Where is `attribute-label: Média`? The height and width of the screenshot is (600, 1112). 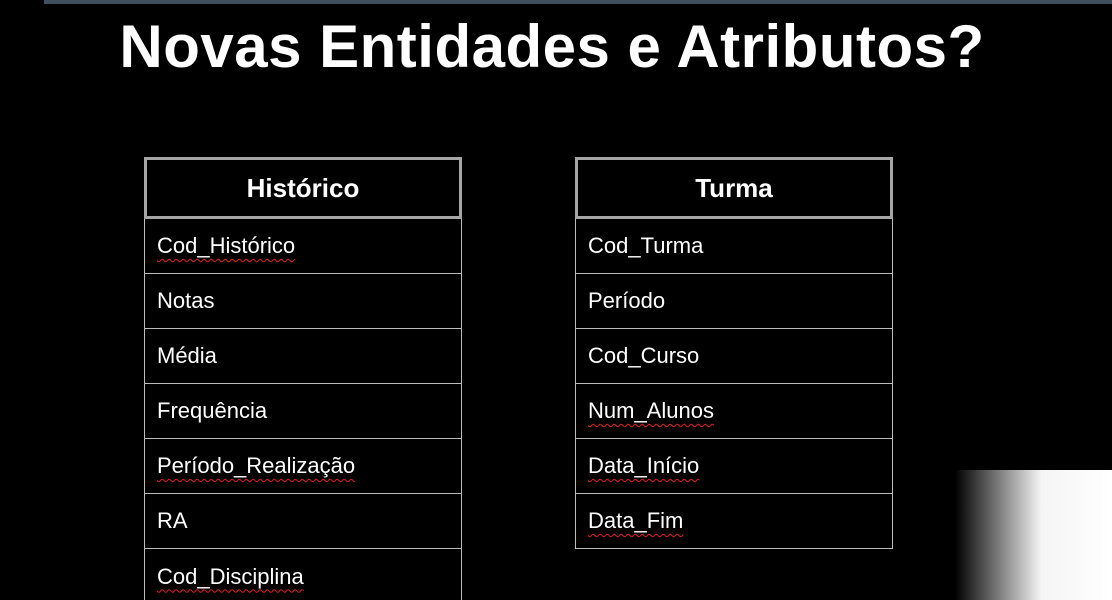 attribute-label: Média is located at coordinates (187, 355).